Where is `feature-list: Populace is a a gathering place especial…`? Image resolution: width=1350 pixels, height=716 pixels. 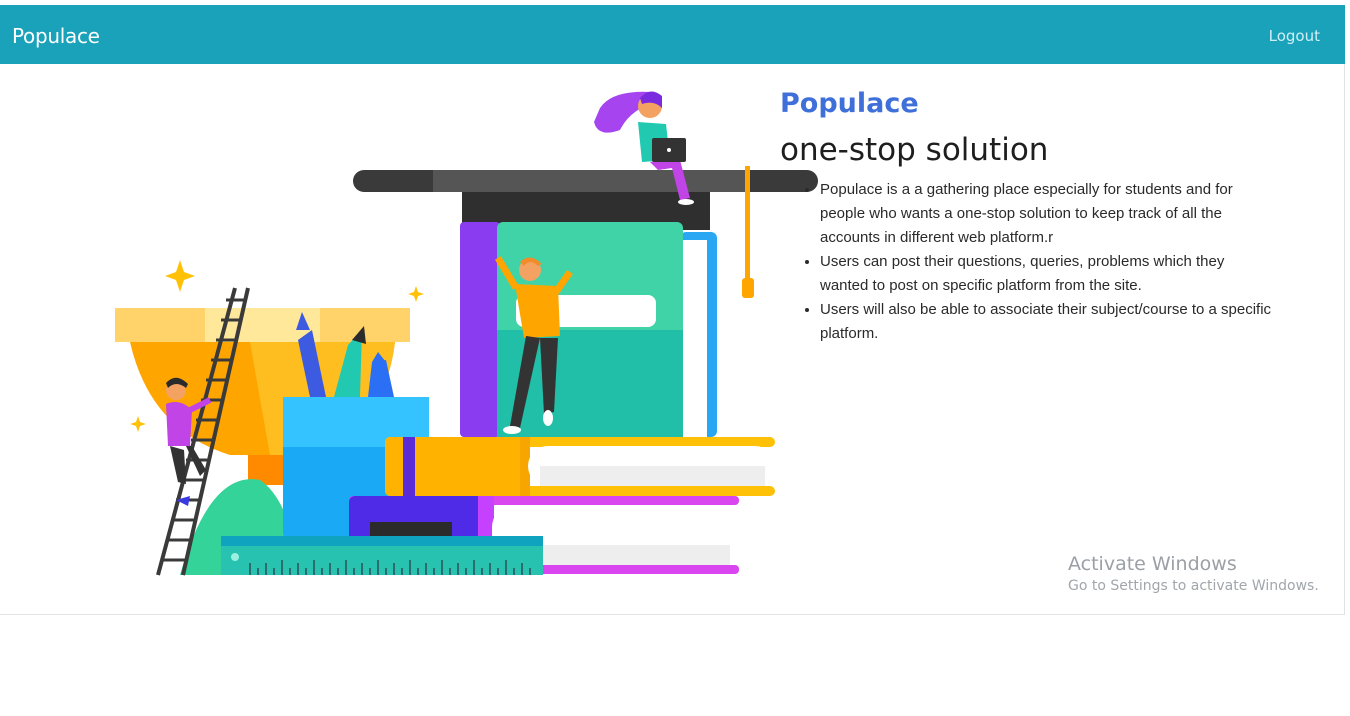
feature-list: Populace is a a gathering place especial… is located at coordinates (1026, 262).